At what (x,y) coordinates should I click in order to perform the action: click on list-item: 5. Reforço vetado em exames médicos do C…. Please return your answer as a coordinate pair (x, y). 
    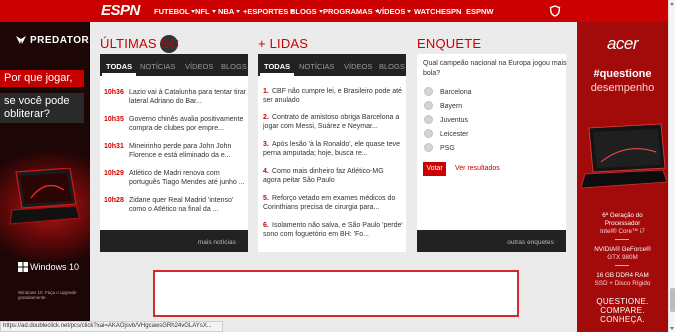
    Looking at the image, I should click on (332, 204).